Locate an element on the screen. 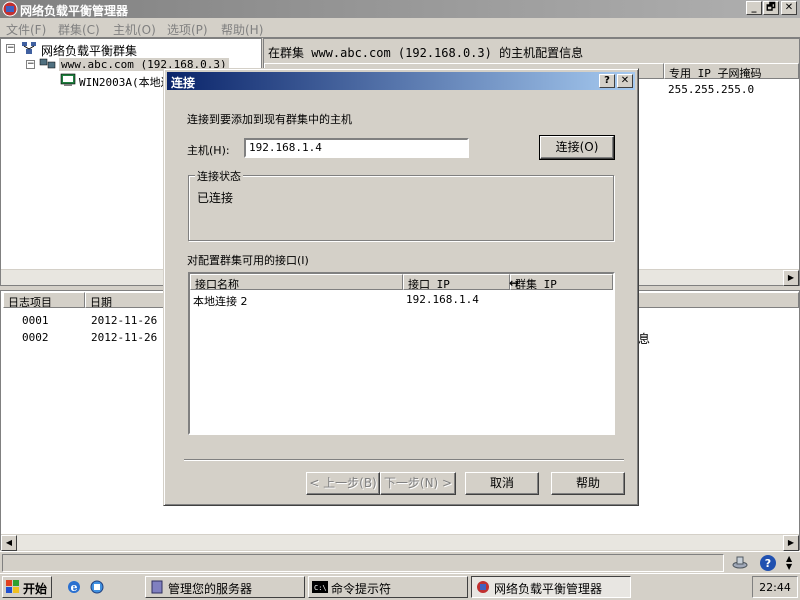  cluster-icon is located at coordinates (48, 65).